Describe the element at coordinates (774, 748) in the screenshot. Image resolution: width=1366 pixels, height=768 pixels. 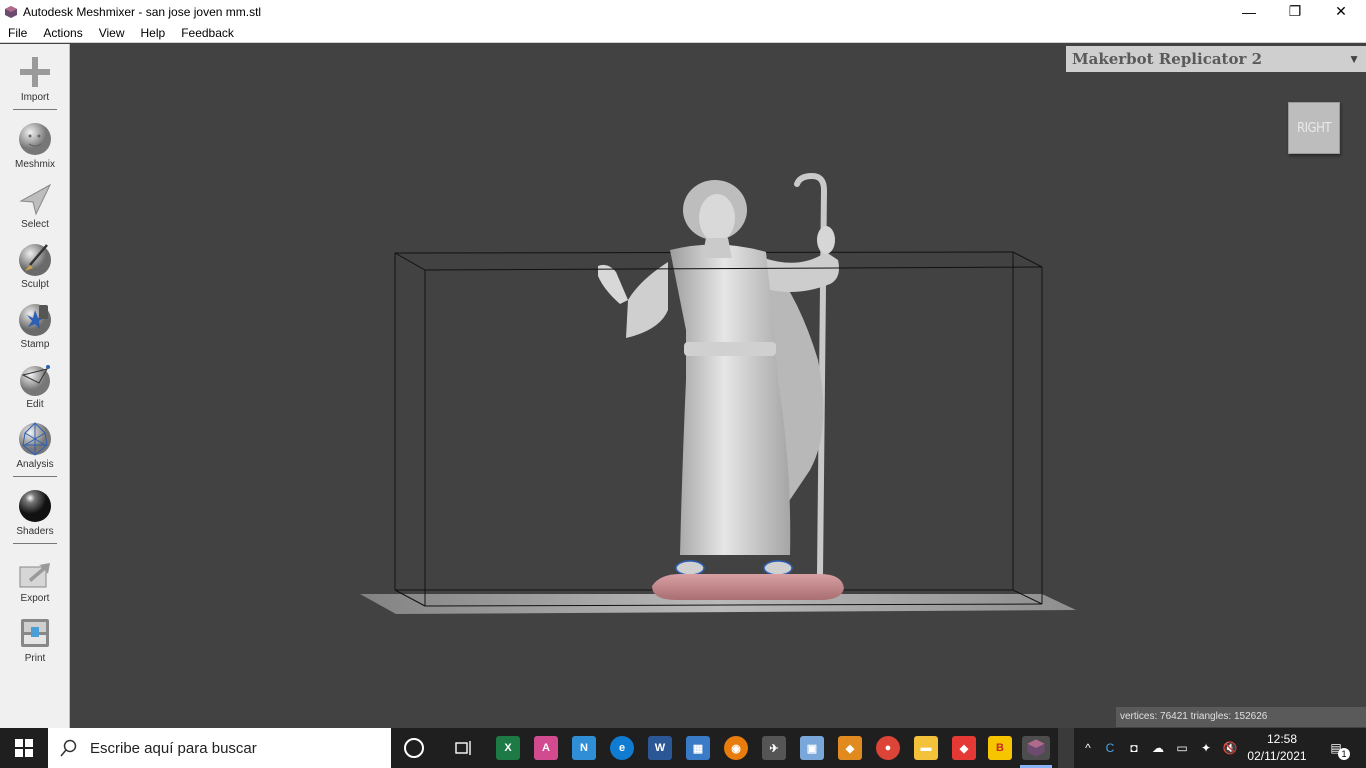
I see `app-tool-icon: ✈` at that location.